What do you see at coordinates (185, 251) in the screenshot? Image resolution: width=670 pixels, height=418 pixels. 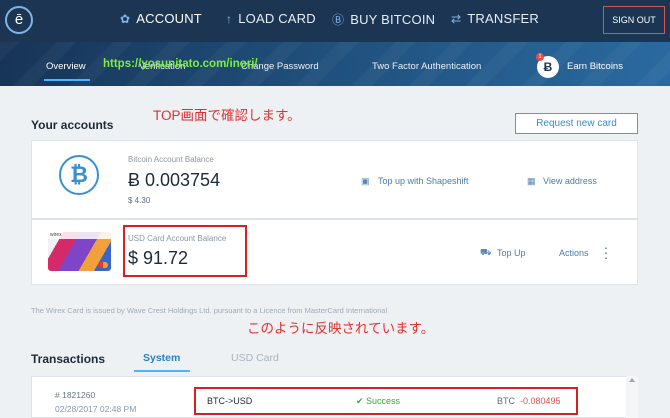 I see `highlight-box-balance` at bounding box center [185, 251].